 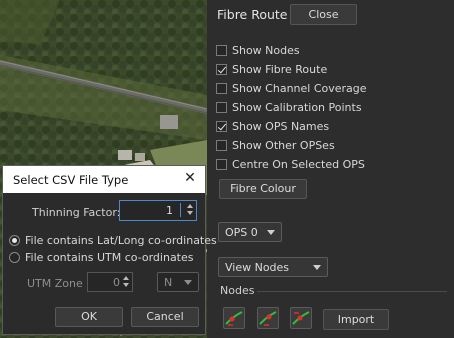 What do you see at coordinates (263, 189) in the screenshot?
I see `fibre-colour-button: Fibre Colour` at bounding box center [263, 189].